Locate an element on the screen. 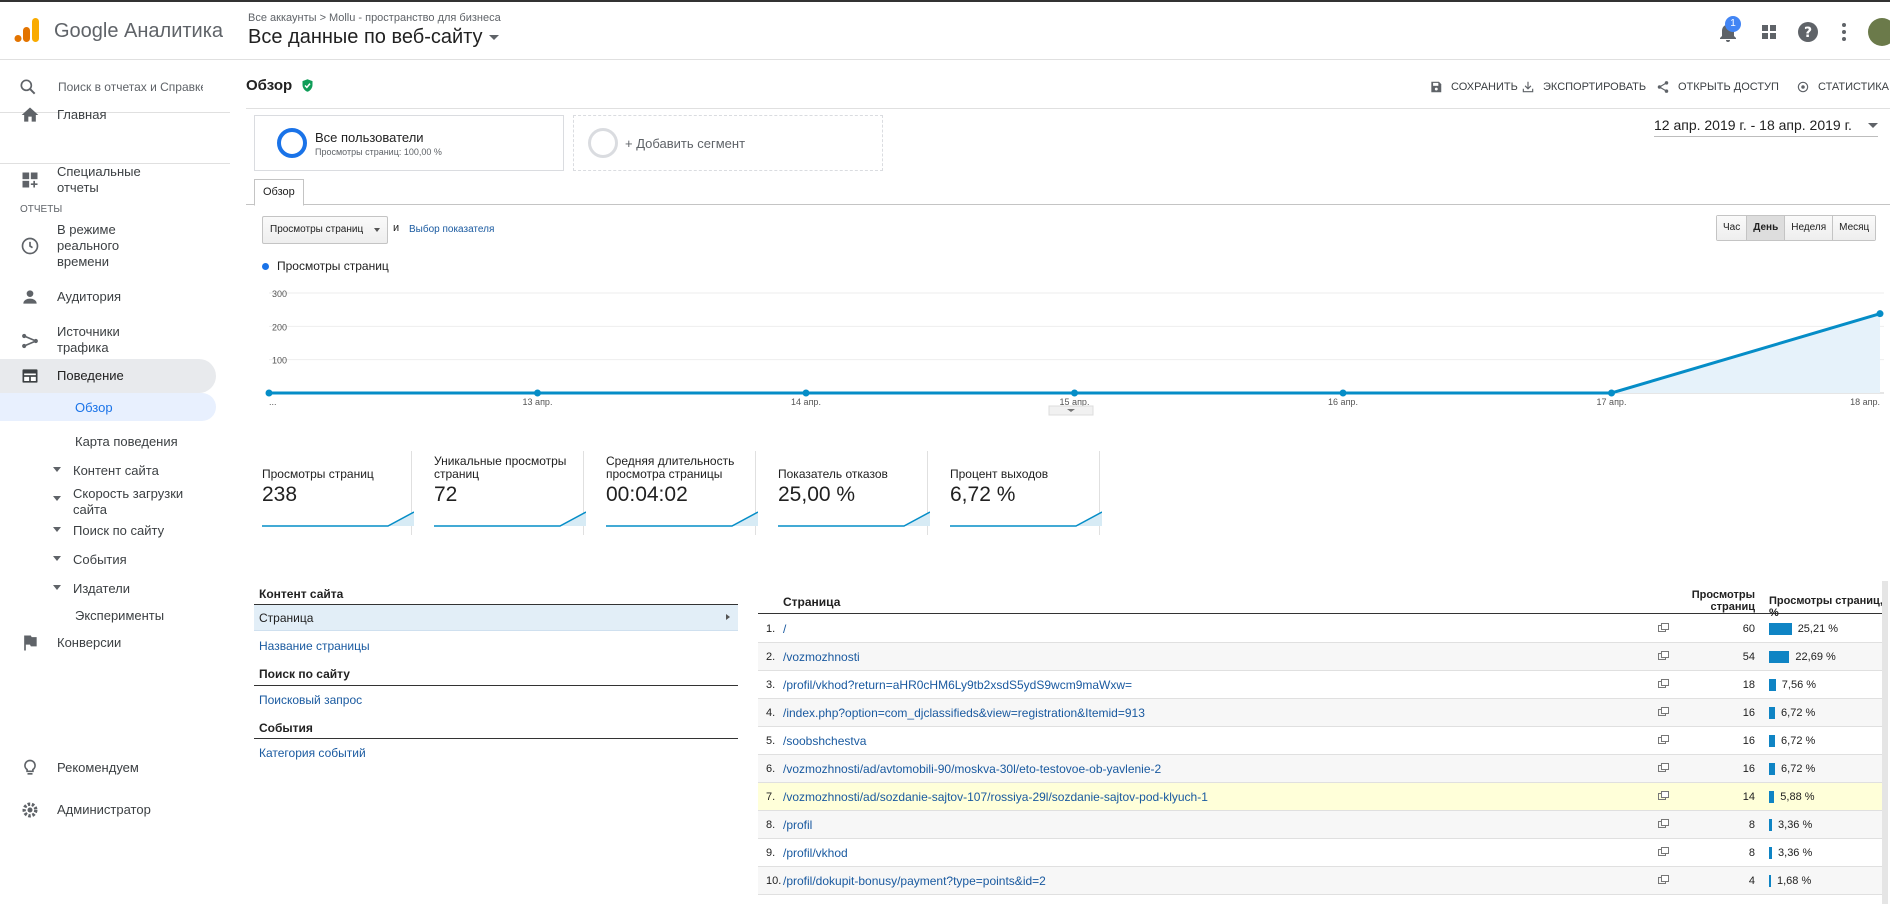 This screenshot has height=904, width=1890. table-row: 9. /profil/vkhod 8 3,36 % is located at coordinates (1321, 853).